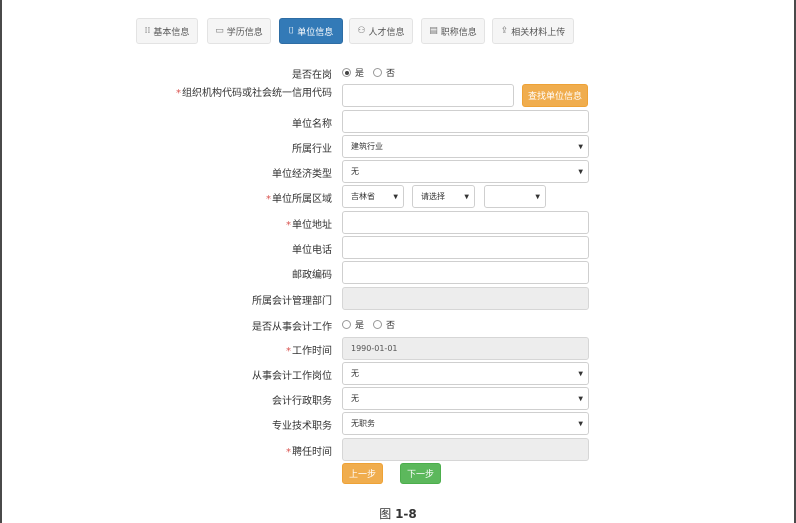 This screenshot has width=796, height=523. What do you see at coordinates (384, 72) in the screenshot?
I see `on-duty-no: 否` at bounding box center [384, 72].